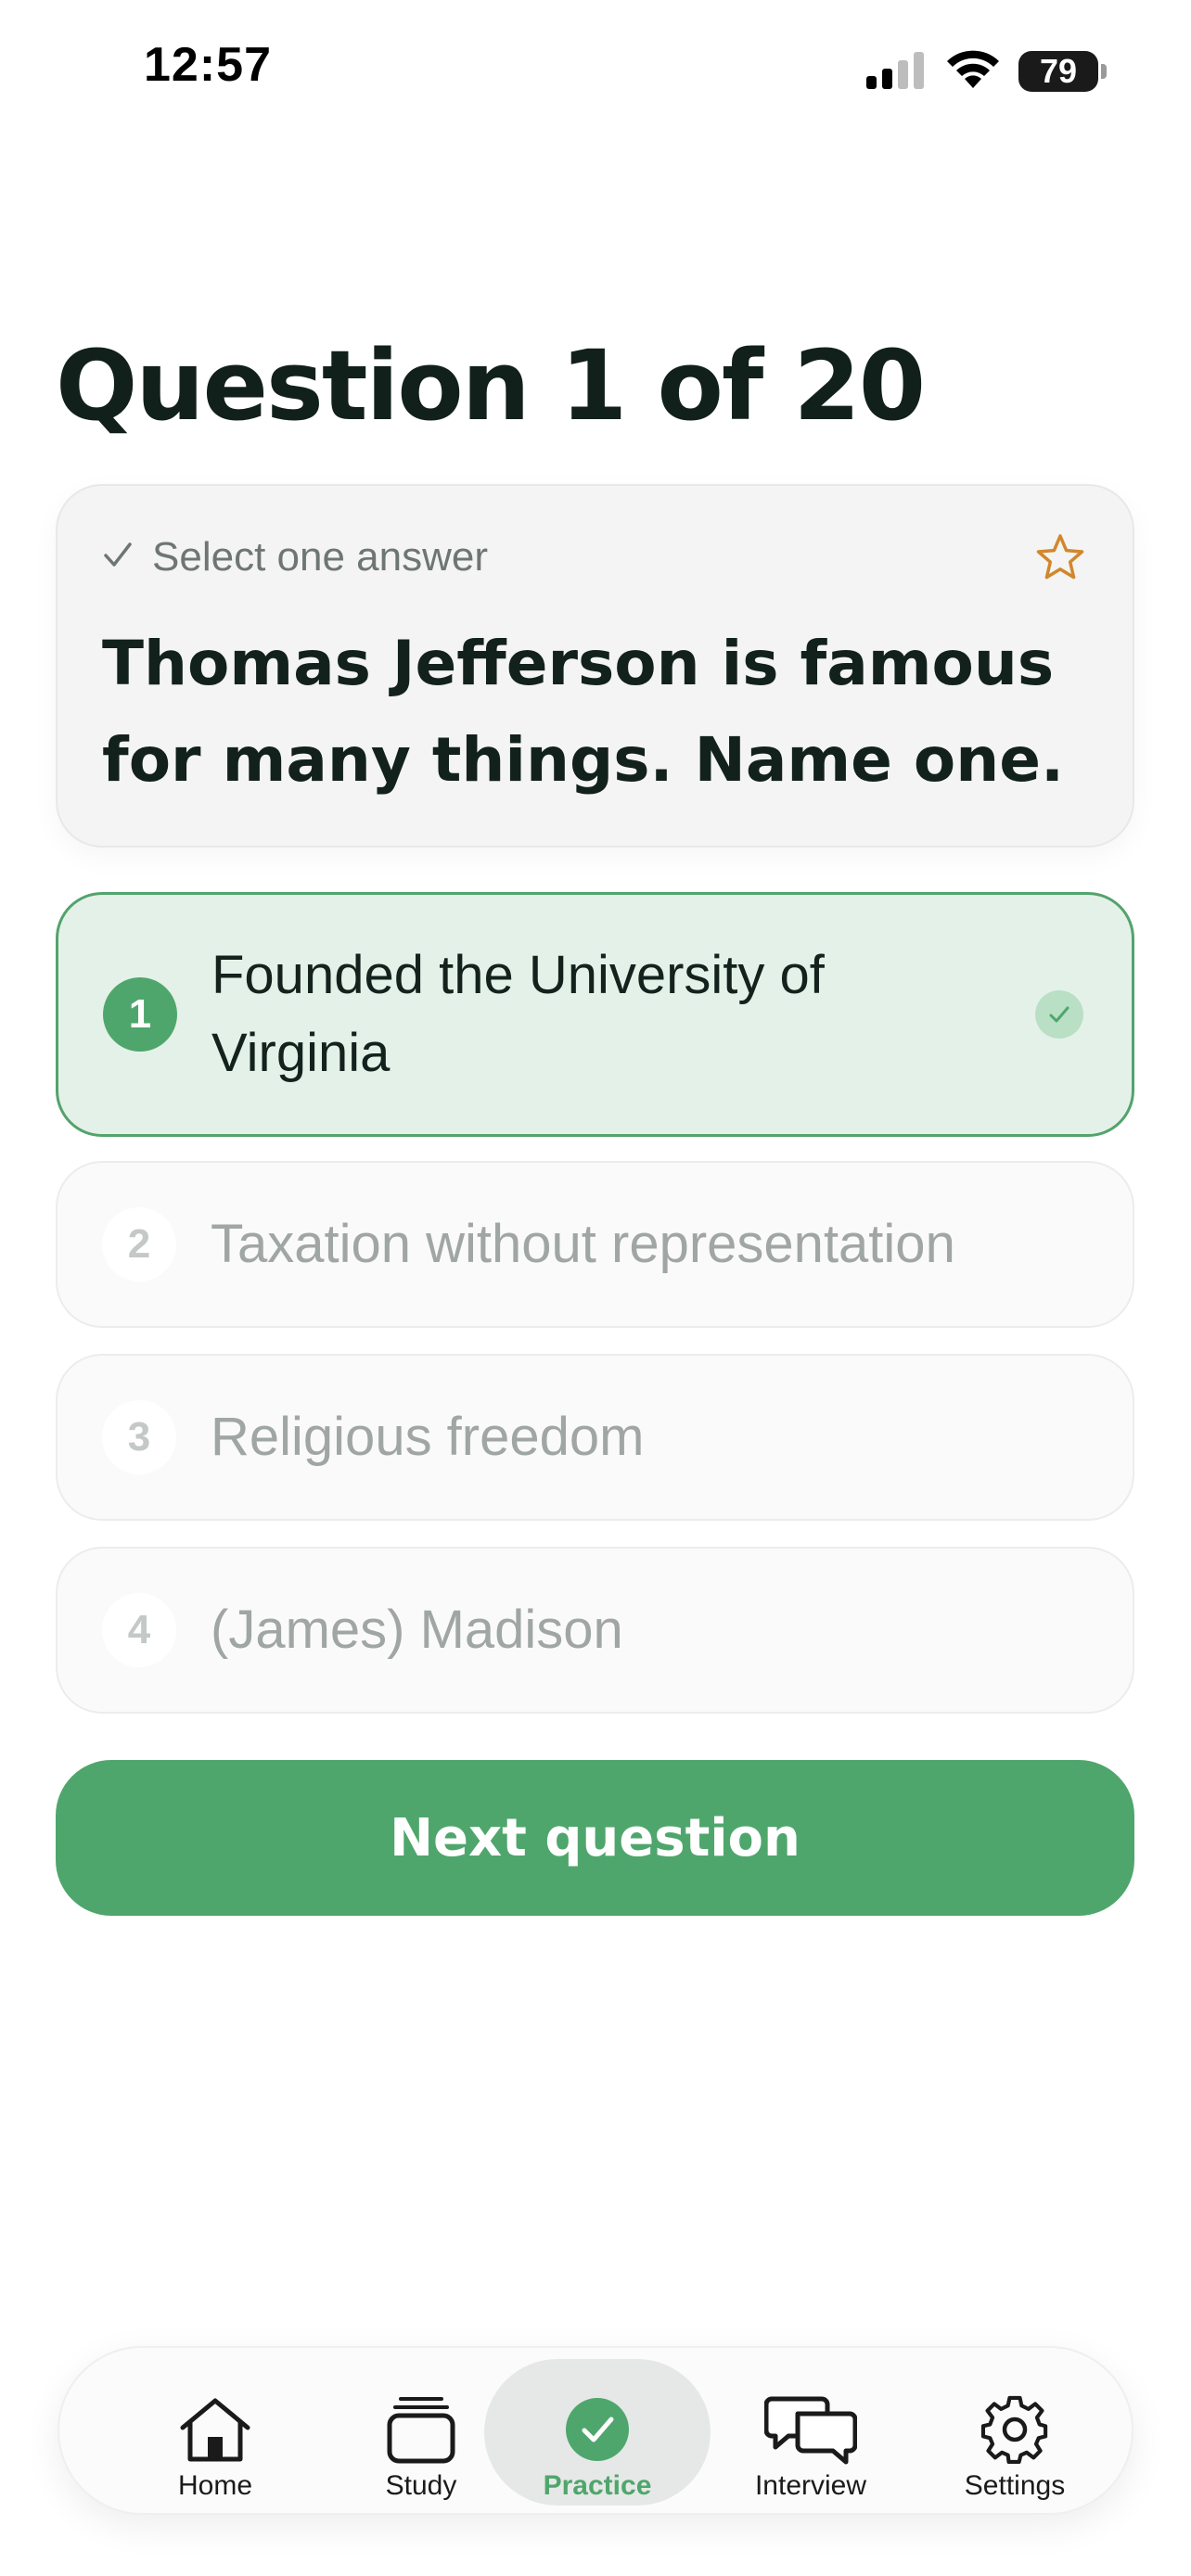  Describe the element at coordinates (518, 1014) in the screenshot. I see `answer-text: Founded the University of Virginia` at that location.